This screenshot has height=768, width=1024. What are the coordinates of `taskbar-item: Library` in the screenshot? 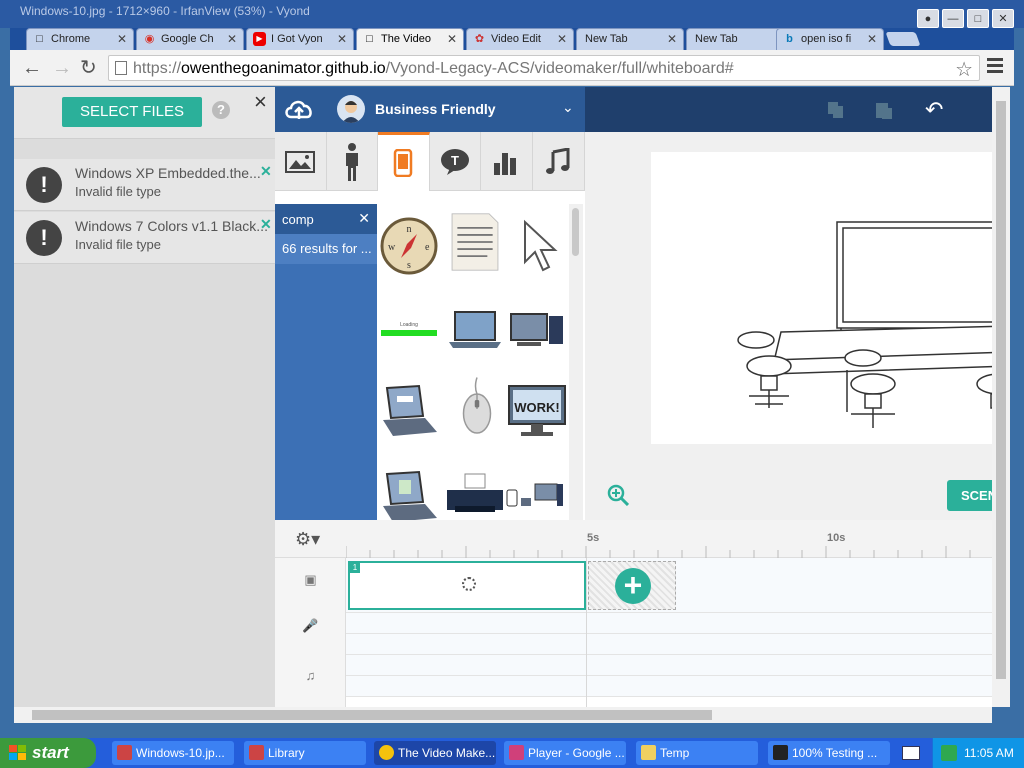 It's located at (305, 753).